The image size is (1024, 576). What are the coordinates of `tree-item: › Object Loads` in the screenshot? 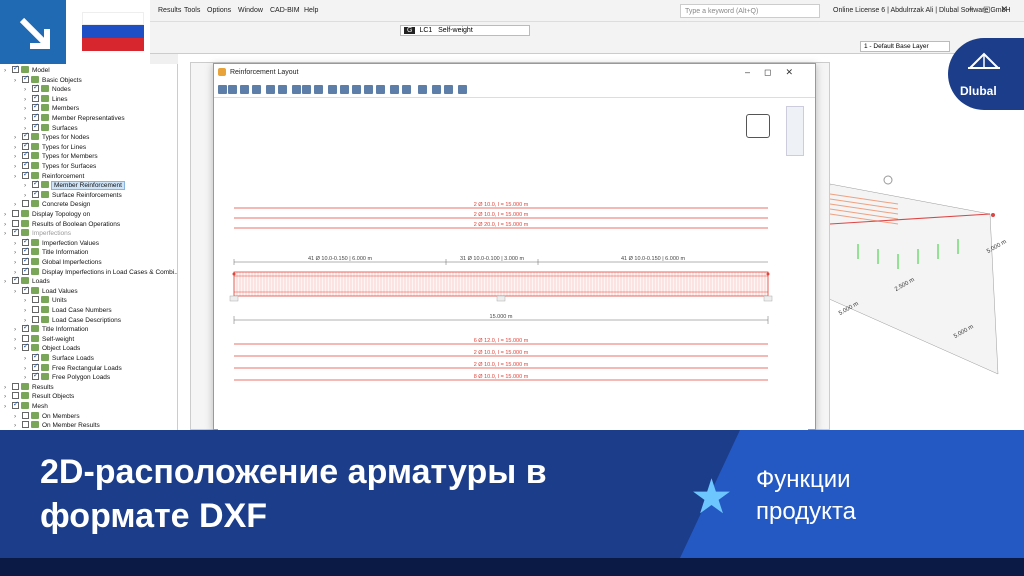 It's located at (47, 348).